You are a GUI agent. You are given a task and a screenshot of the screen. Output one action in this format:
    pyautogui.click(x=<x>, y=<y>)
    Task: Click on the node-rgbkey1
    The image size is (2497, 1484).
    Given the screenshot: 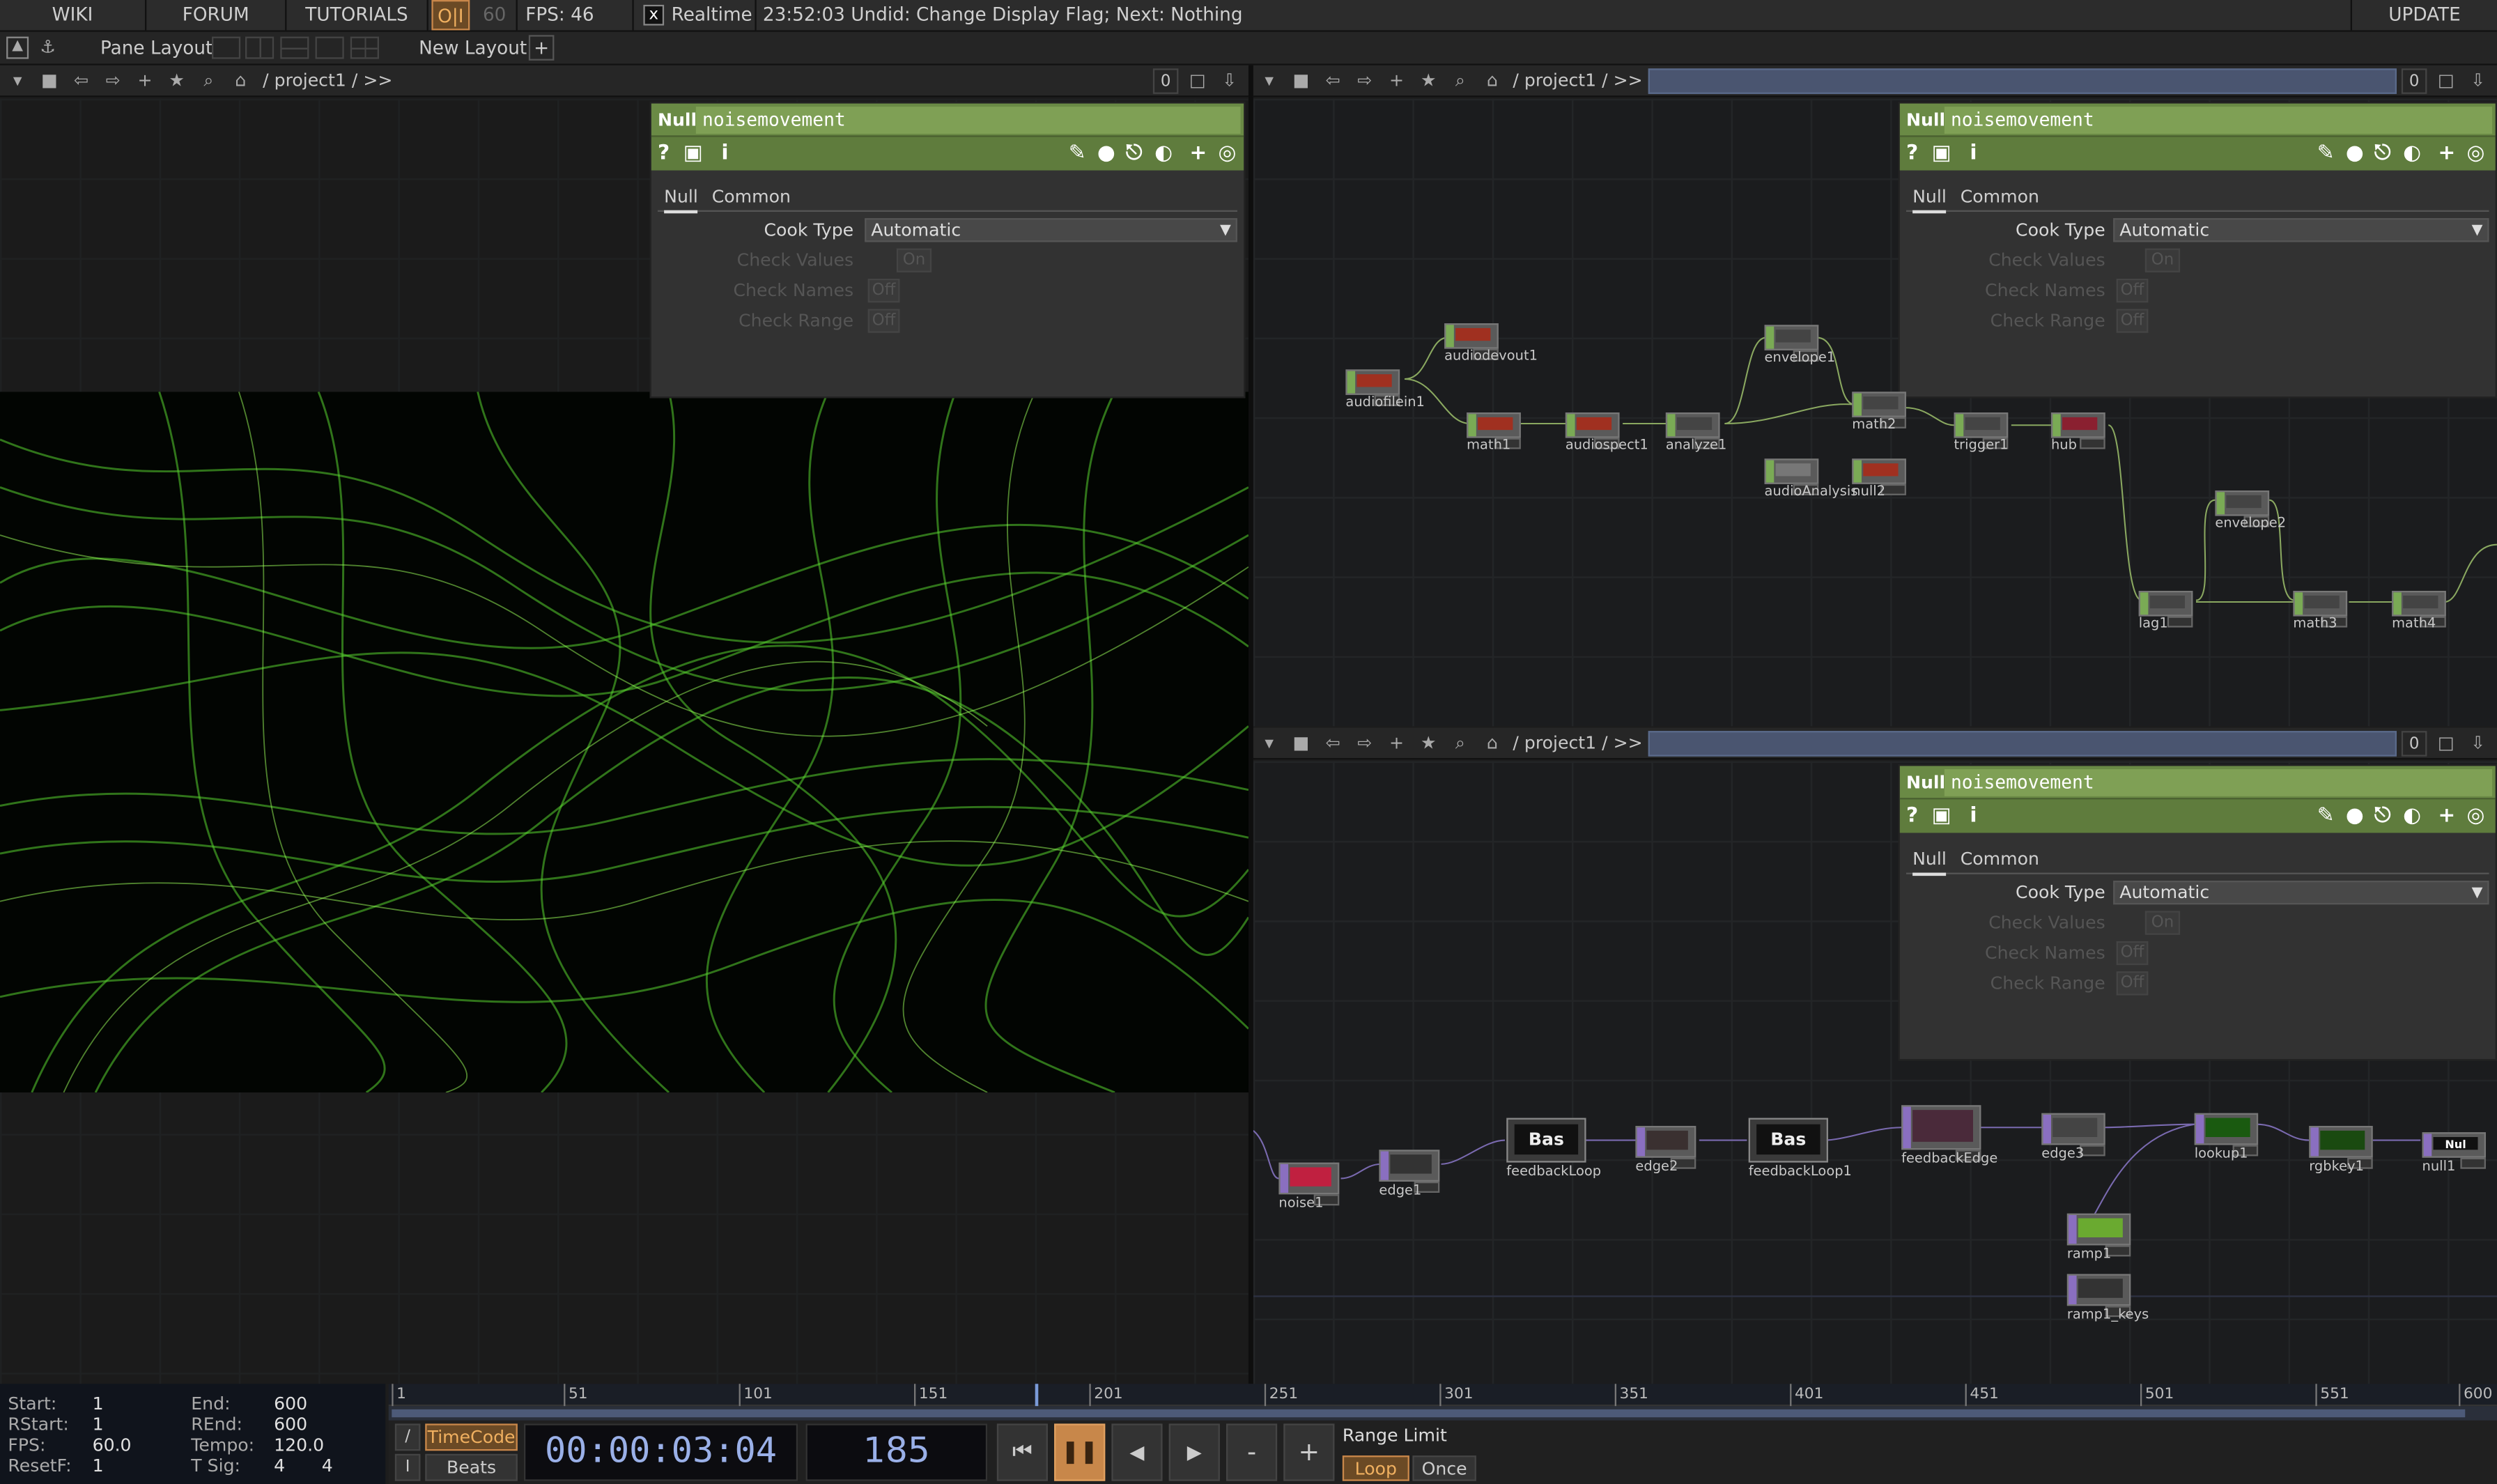 What is the action you would take?
    pyautogui.click(x=2341, y=1147)
    